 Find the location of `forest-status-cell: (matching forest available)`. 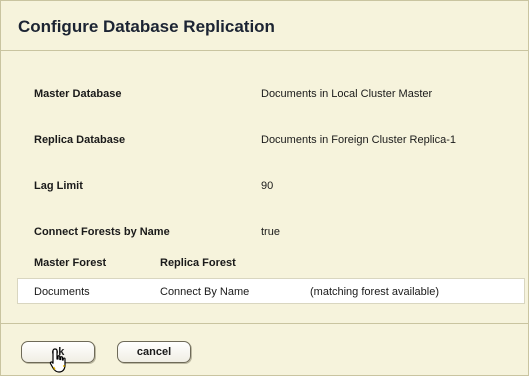

forest-status-cell: (matching forest available) is located at coordinates (375, 292).